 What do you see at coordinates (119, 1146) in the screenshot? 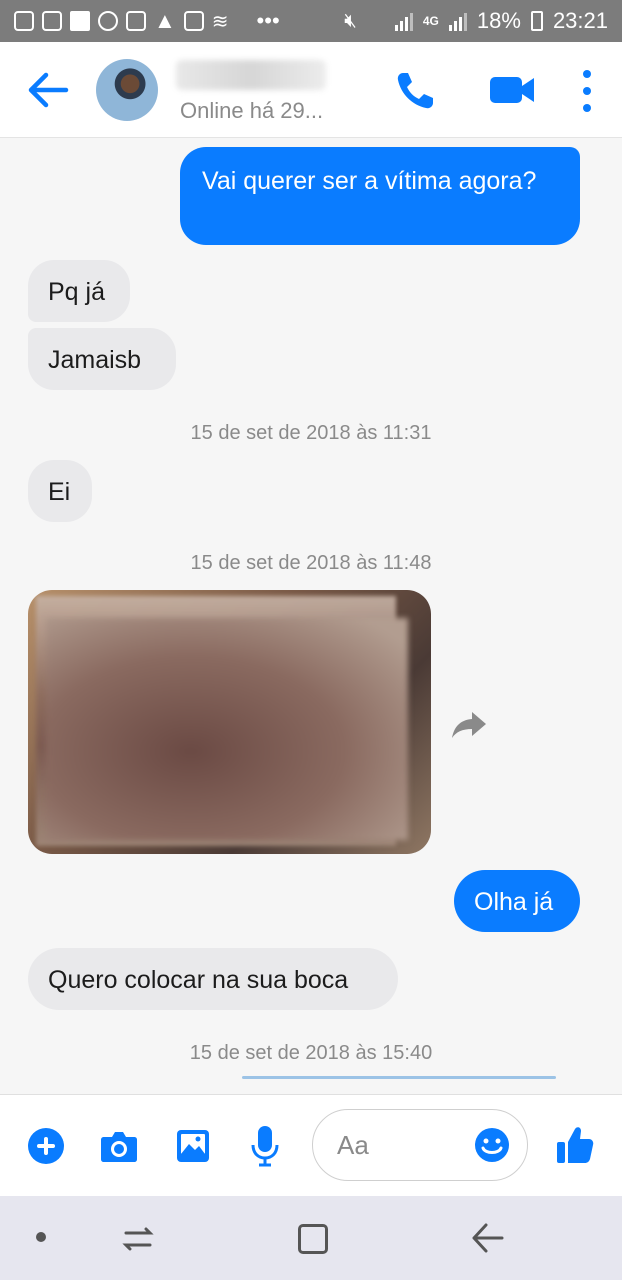
I see `camera-icon` at bounding box center [119, 1146].